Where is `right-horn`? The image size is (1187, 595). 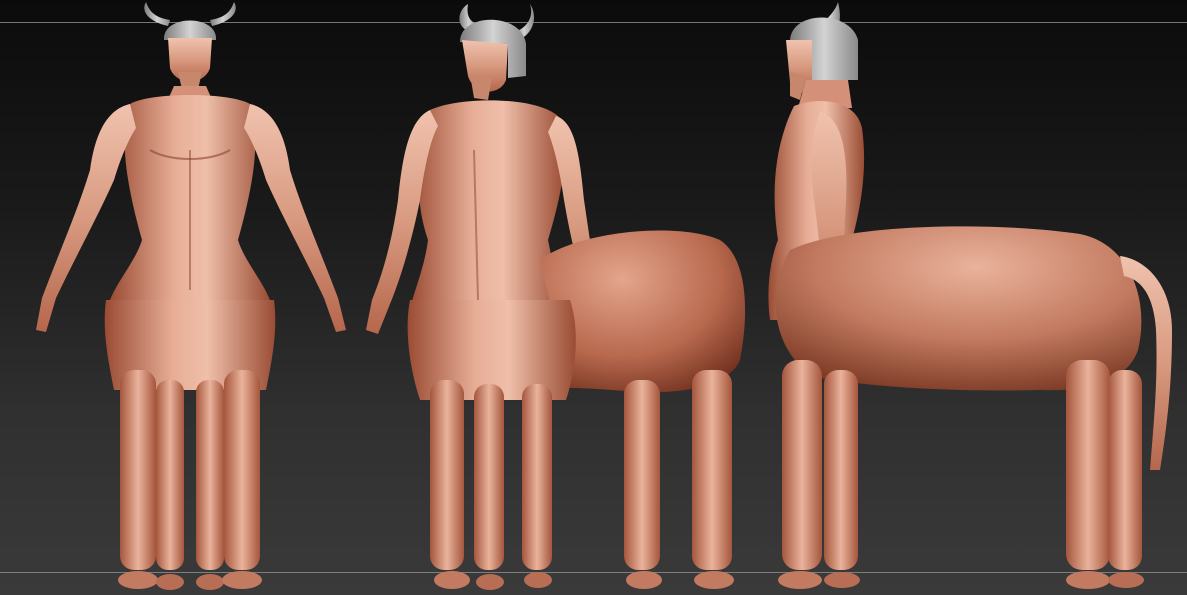
right-horn is located at coordinates (223, 14).